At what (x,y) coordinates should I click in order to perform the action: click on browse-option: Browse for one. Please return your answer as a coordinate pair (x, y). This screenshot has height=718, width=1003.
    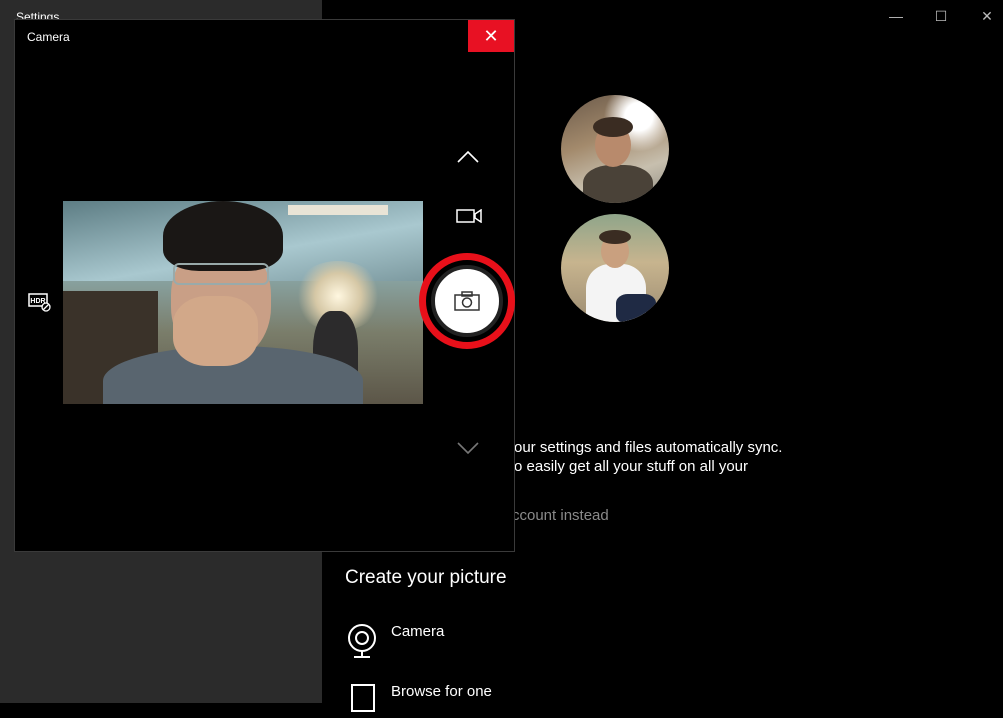
    Looking at the image, I should click on (418, 700).